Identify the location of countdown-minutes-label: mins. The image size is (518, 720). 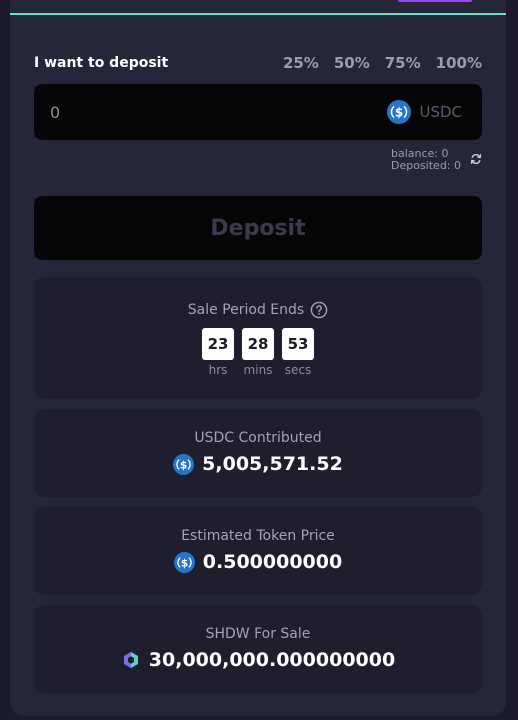
(258, 370).